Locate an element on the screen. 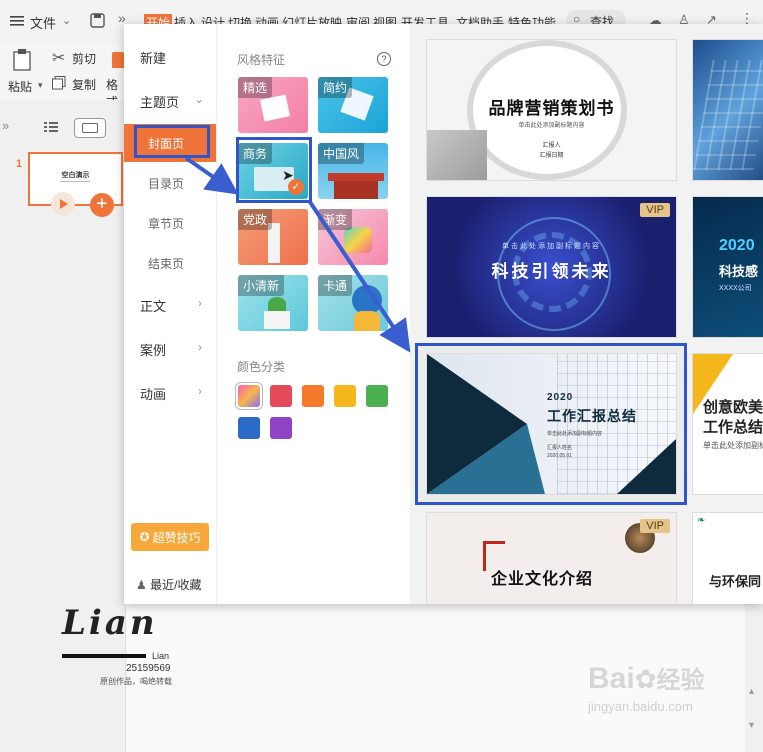 Image resolution: width=763 pixels, height=752 pixels. style-label: 卡通 is located at coordinates (335, 285).